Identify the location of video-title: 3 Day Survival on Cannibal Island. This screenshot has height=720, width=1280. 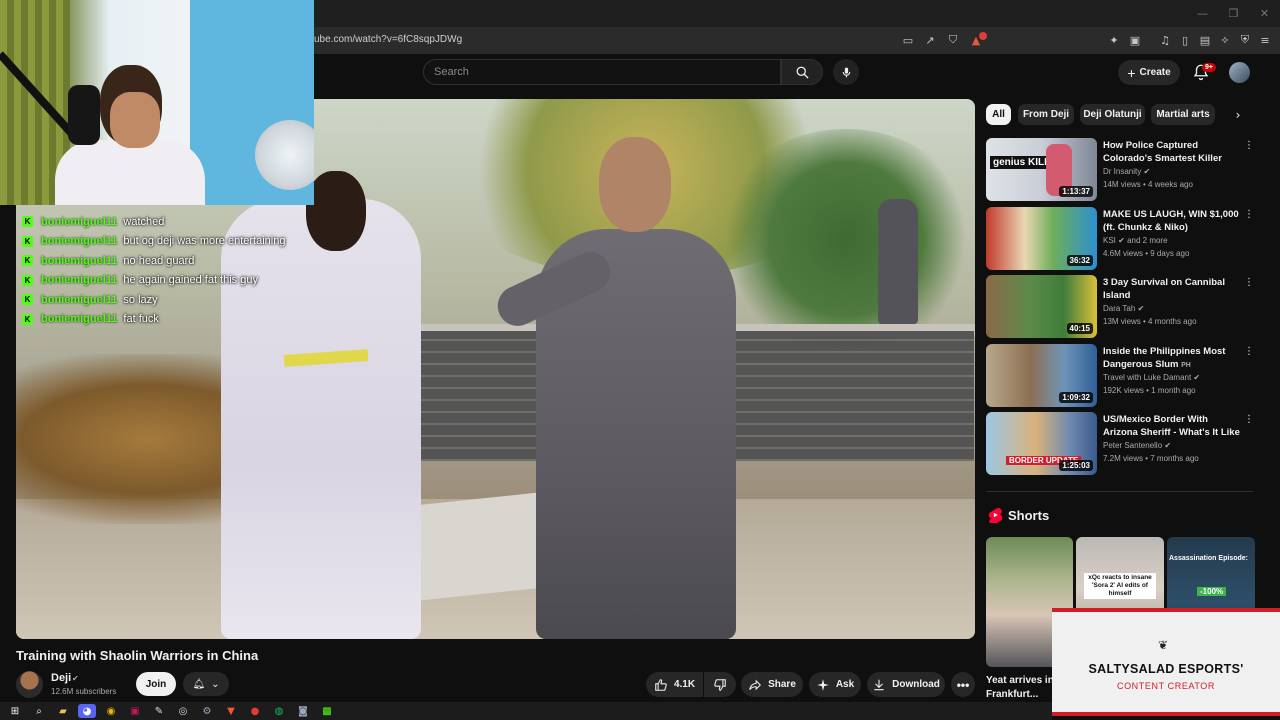
(1172, 289).